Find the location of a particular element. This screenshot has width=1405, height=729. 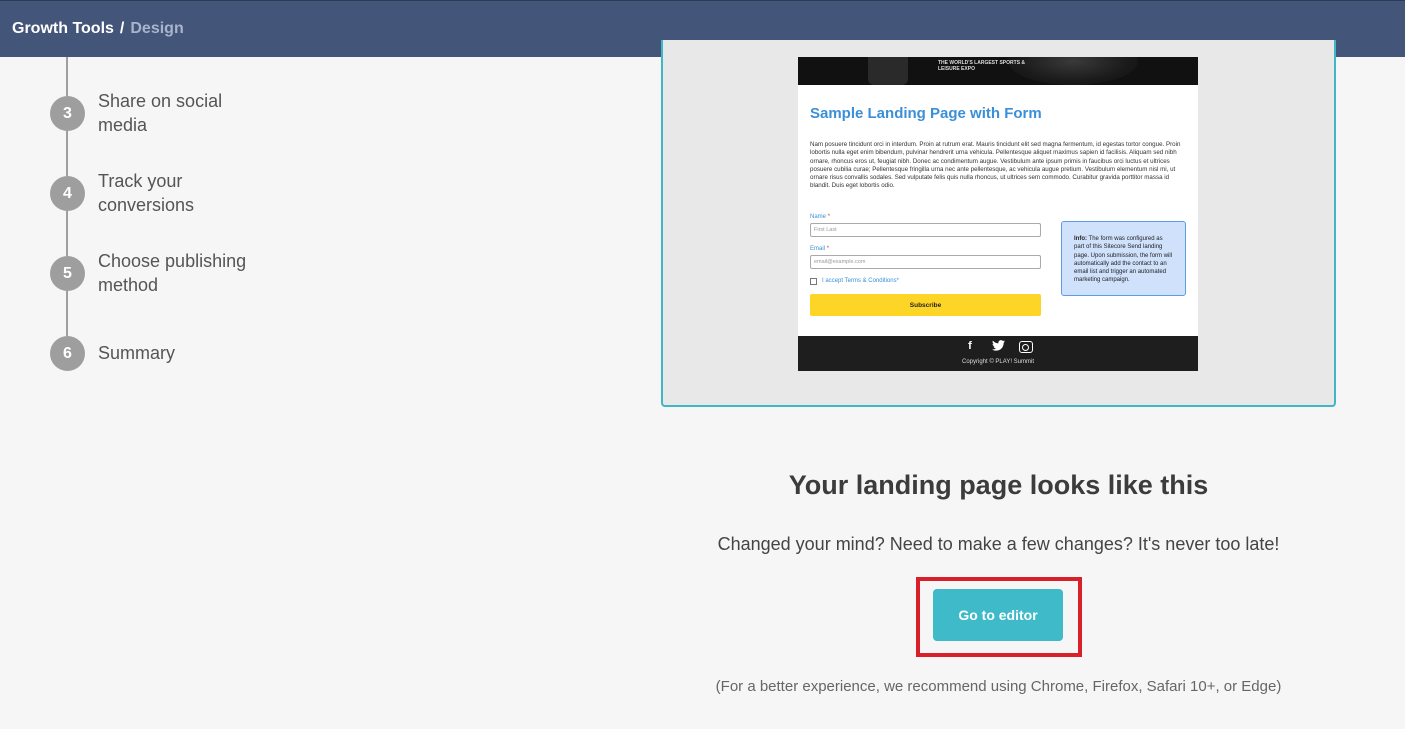

instagram-icon is located at coordinates (1026, 348).